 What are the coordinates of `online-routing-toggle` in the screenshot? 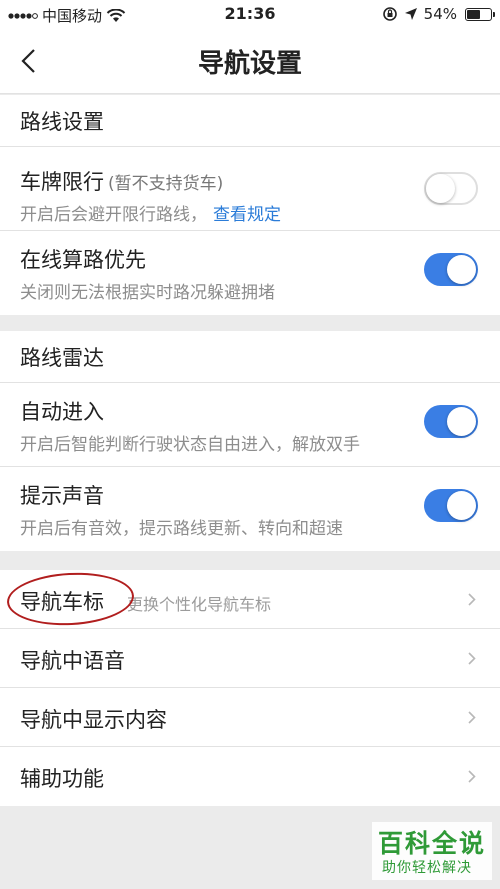 It's located at (451, 269).